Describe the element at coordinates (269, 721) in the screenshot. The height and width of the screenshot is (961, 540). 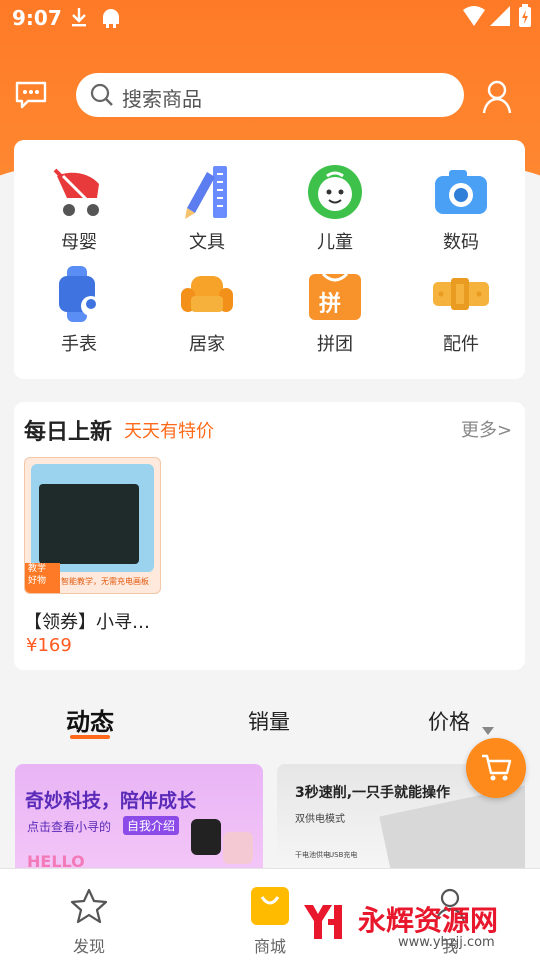
I see `tab-sales: 销量` at that location.